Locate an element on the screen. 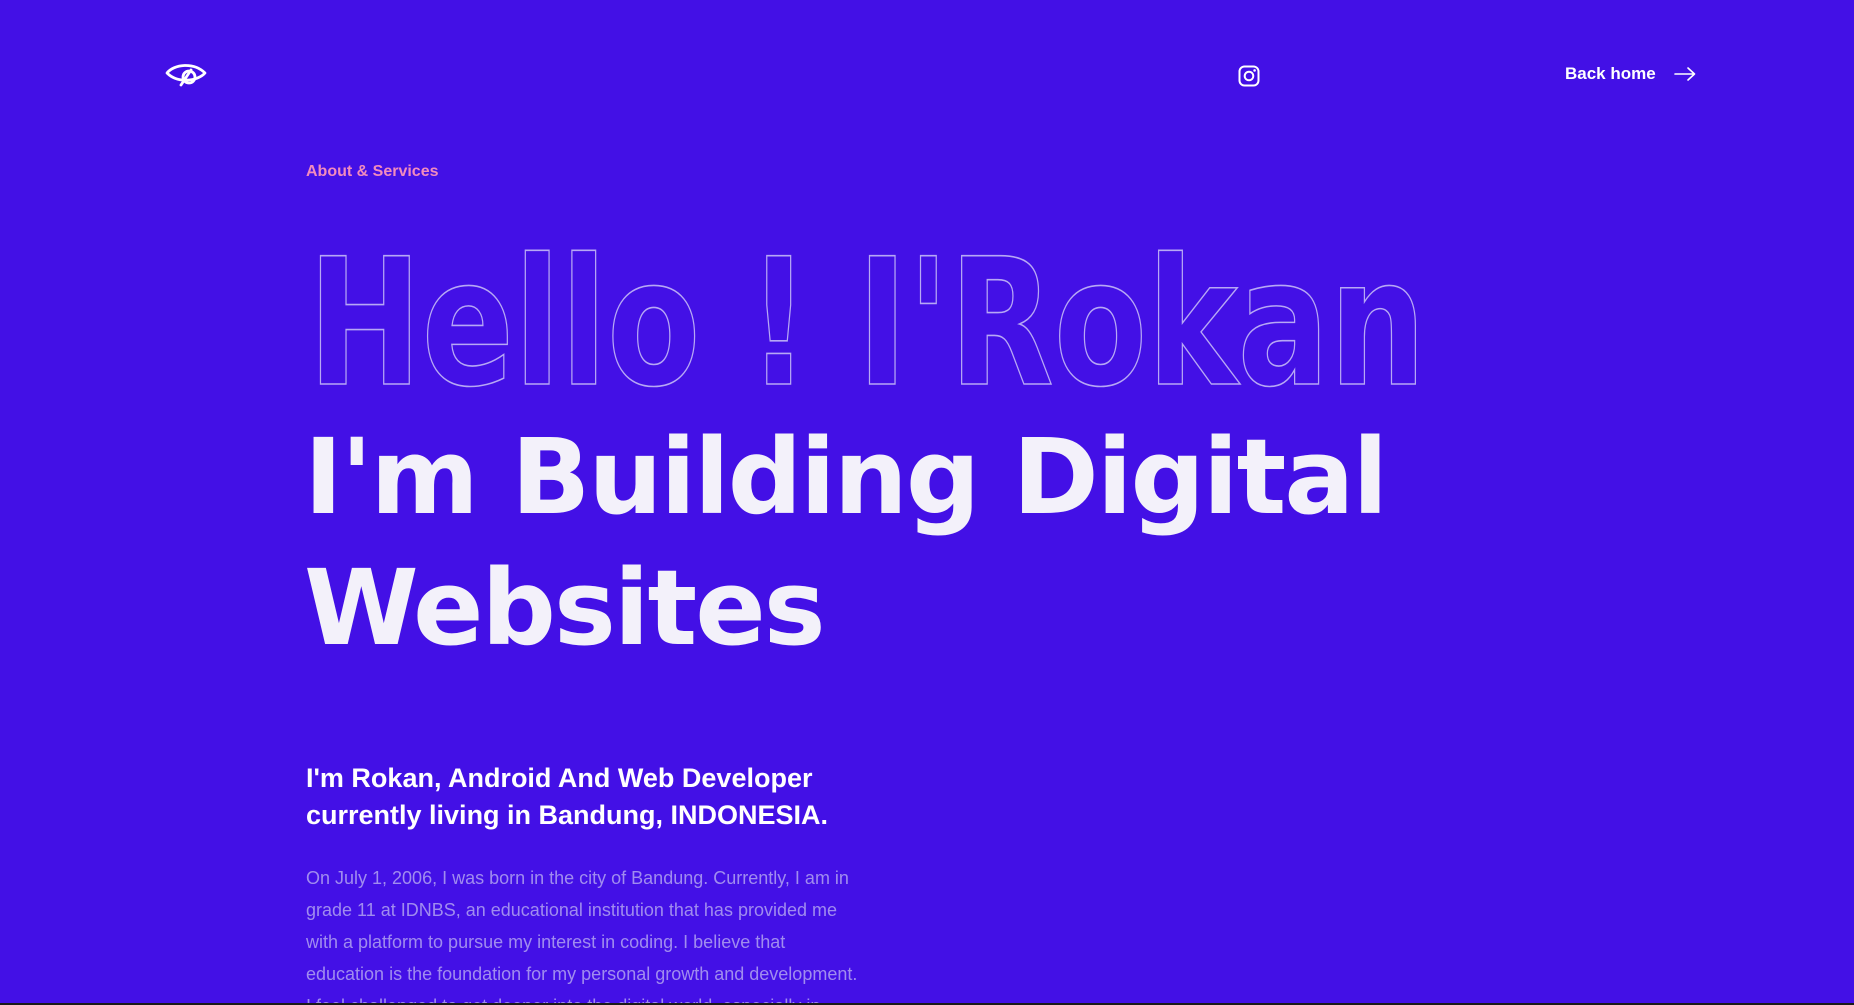 The width and height of the screenshot is (1854, 1005). back-home-link: Back home is located at coordinates (1630, 74).